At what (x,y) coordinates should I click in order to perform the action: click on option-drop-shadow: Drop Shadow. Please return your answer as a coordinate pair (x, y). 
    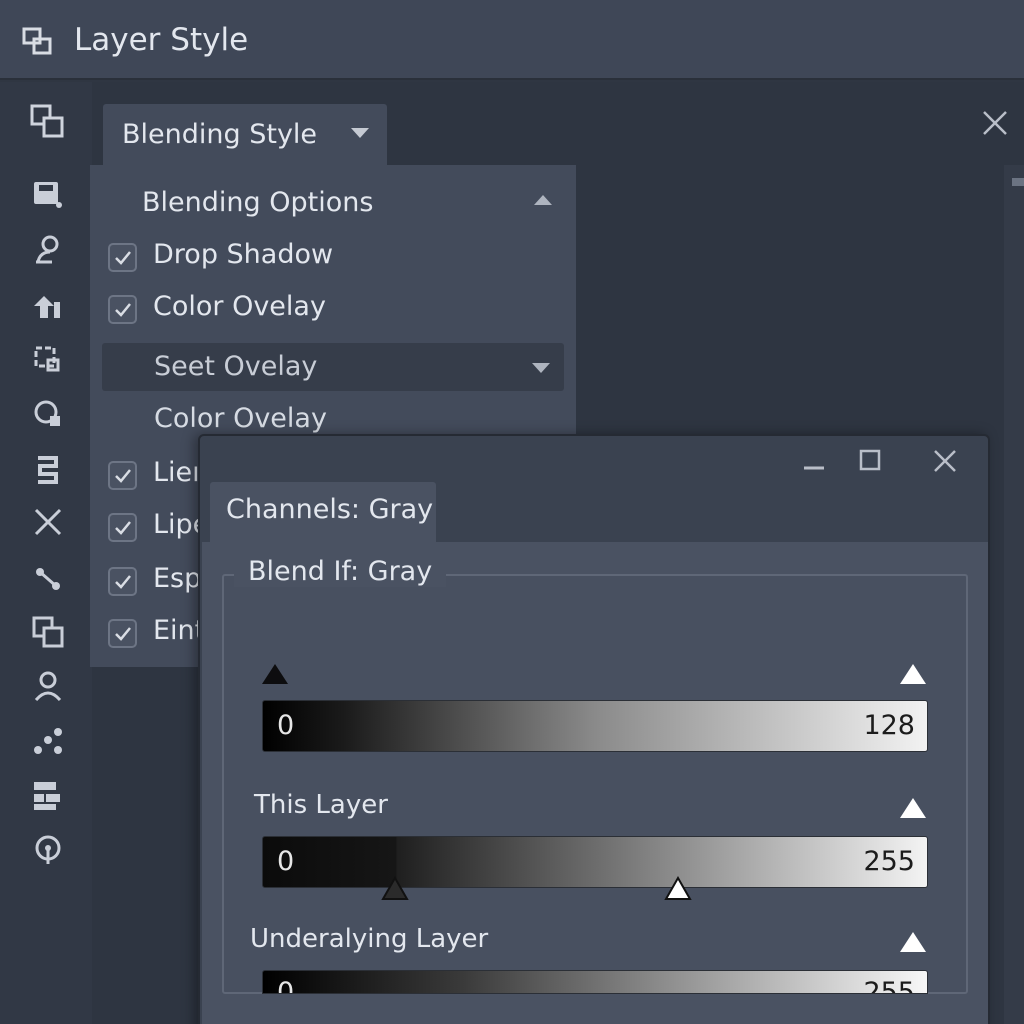
    Looking at the image, I should click on (338, 257).